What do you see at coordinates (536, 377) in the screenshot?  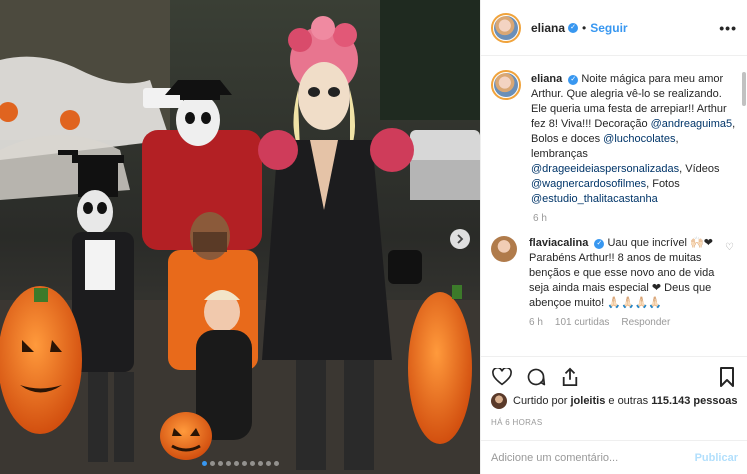 I see `comment-bubble-icon` at bounding box center [536, 377].